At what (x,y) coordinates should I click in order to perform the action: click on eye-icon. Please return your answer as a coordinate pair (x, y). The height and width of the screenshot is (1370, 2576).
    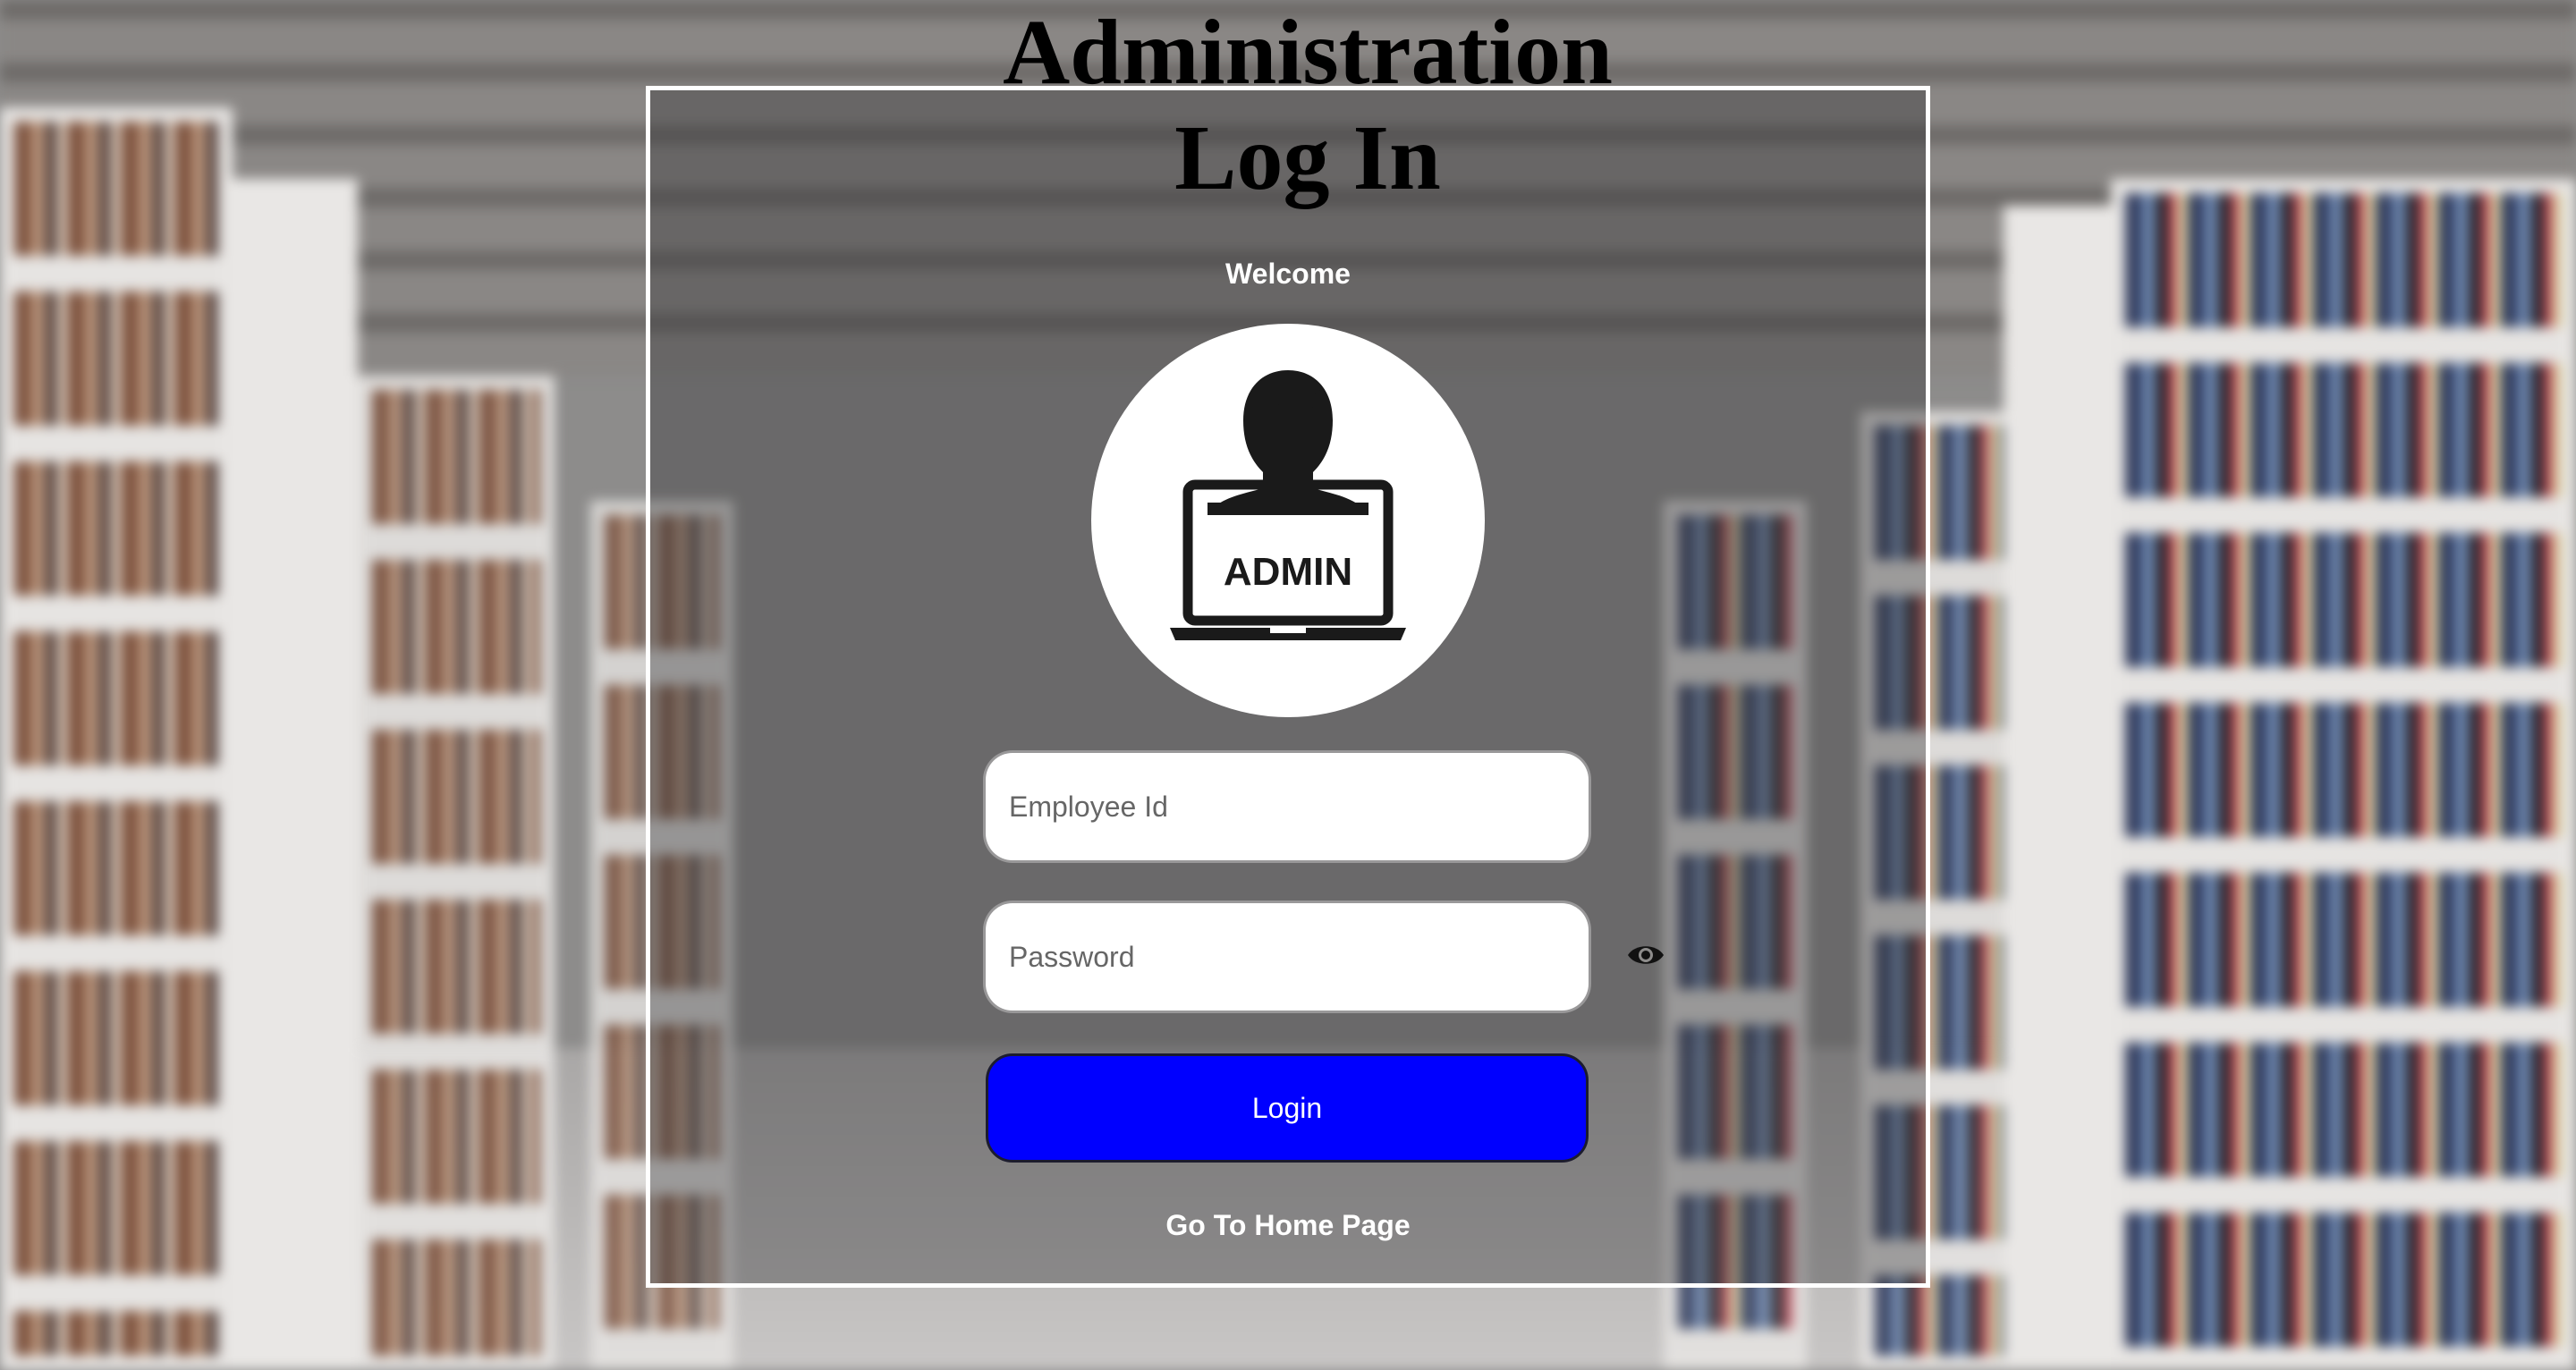
    Looking at the image, I should click on (1645, 955).